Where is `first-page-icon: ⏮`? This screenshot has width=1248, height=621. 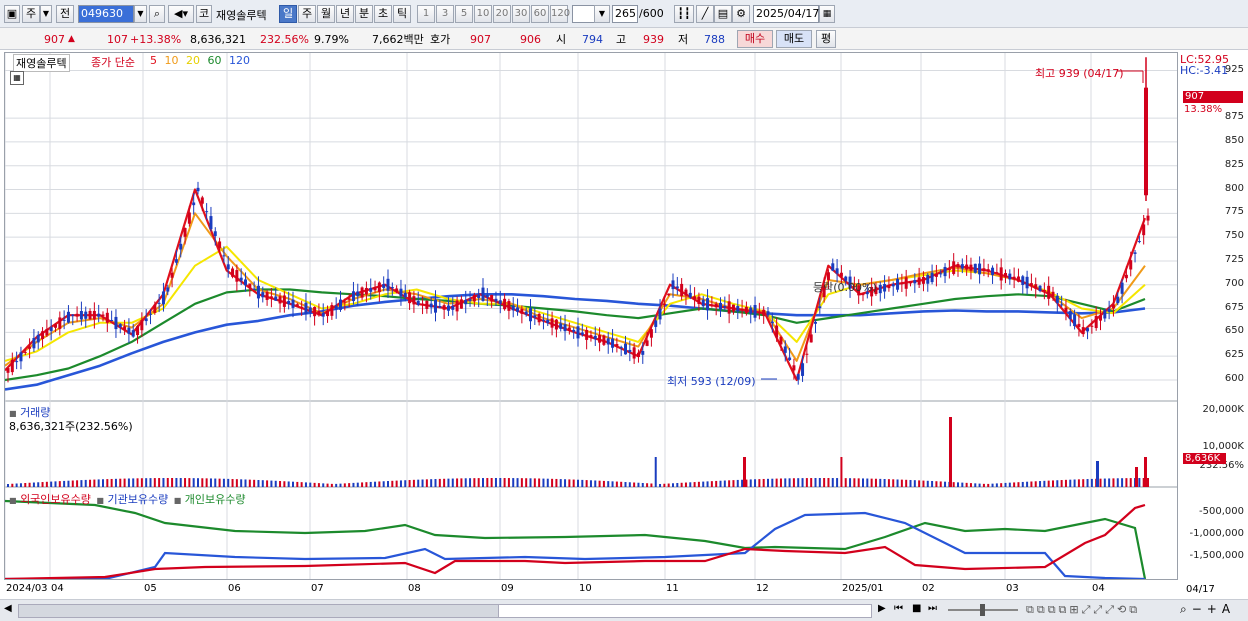 first-page-icon: ⏮ is located at coordinates (898, 608).